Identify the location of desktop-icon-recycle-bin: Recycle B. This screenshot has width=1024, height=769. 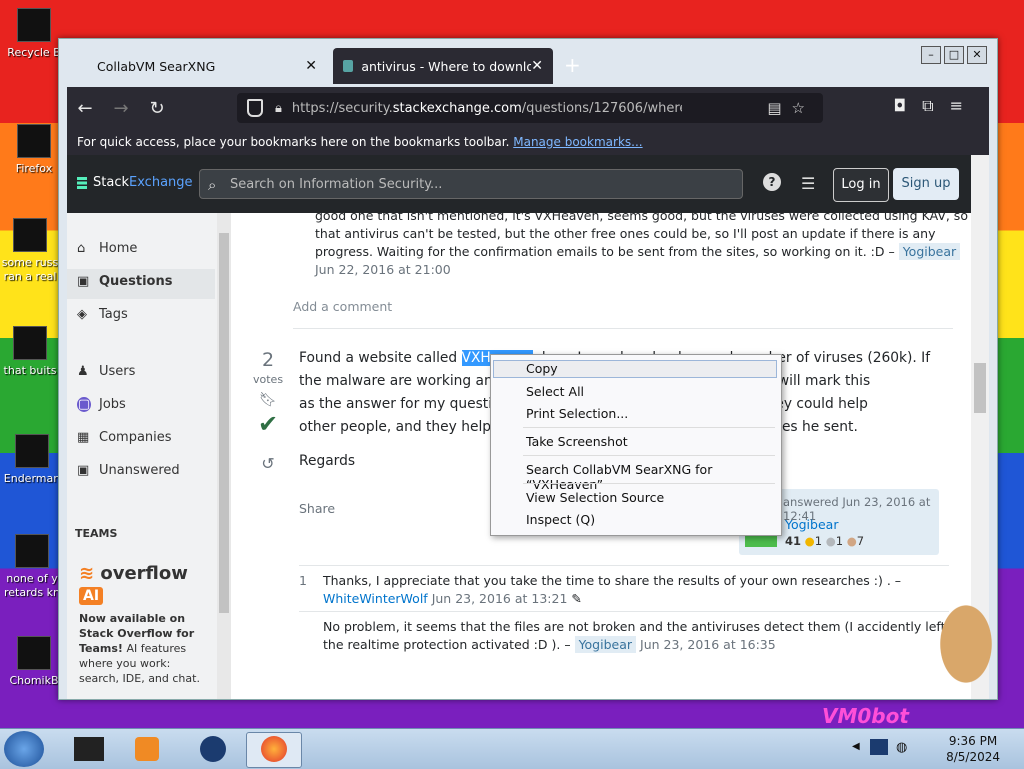
(34, 34).